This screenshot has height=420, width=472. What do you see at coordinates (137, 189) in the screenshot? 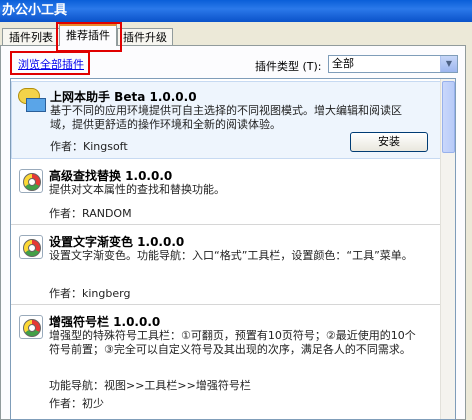
I see `plugin-description: 提供对文本属性的查找和替换功能。` at bounding box center [137, 189].